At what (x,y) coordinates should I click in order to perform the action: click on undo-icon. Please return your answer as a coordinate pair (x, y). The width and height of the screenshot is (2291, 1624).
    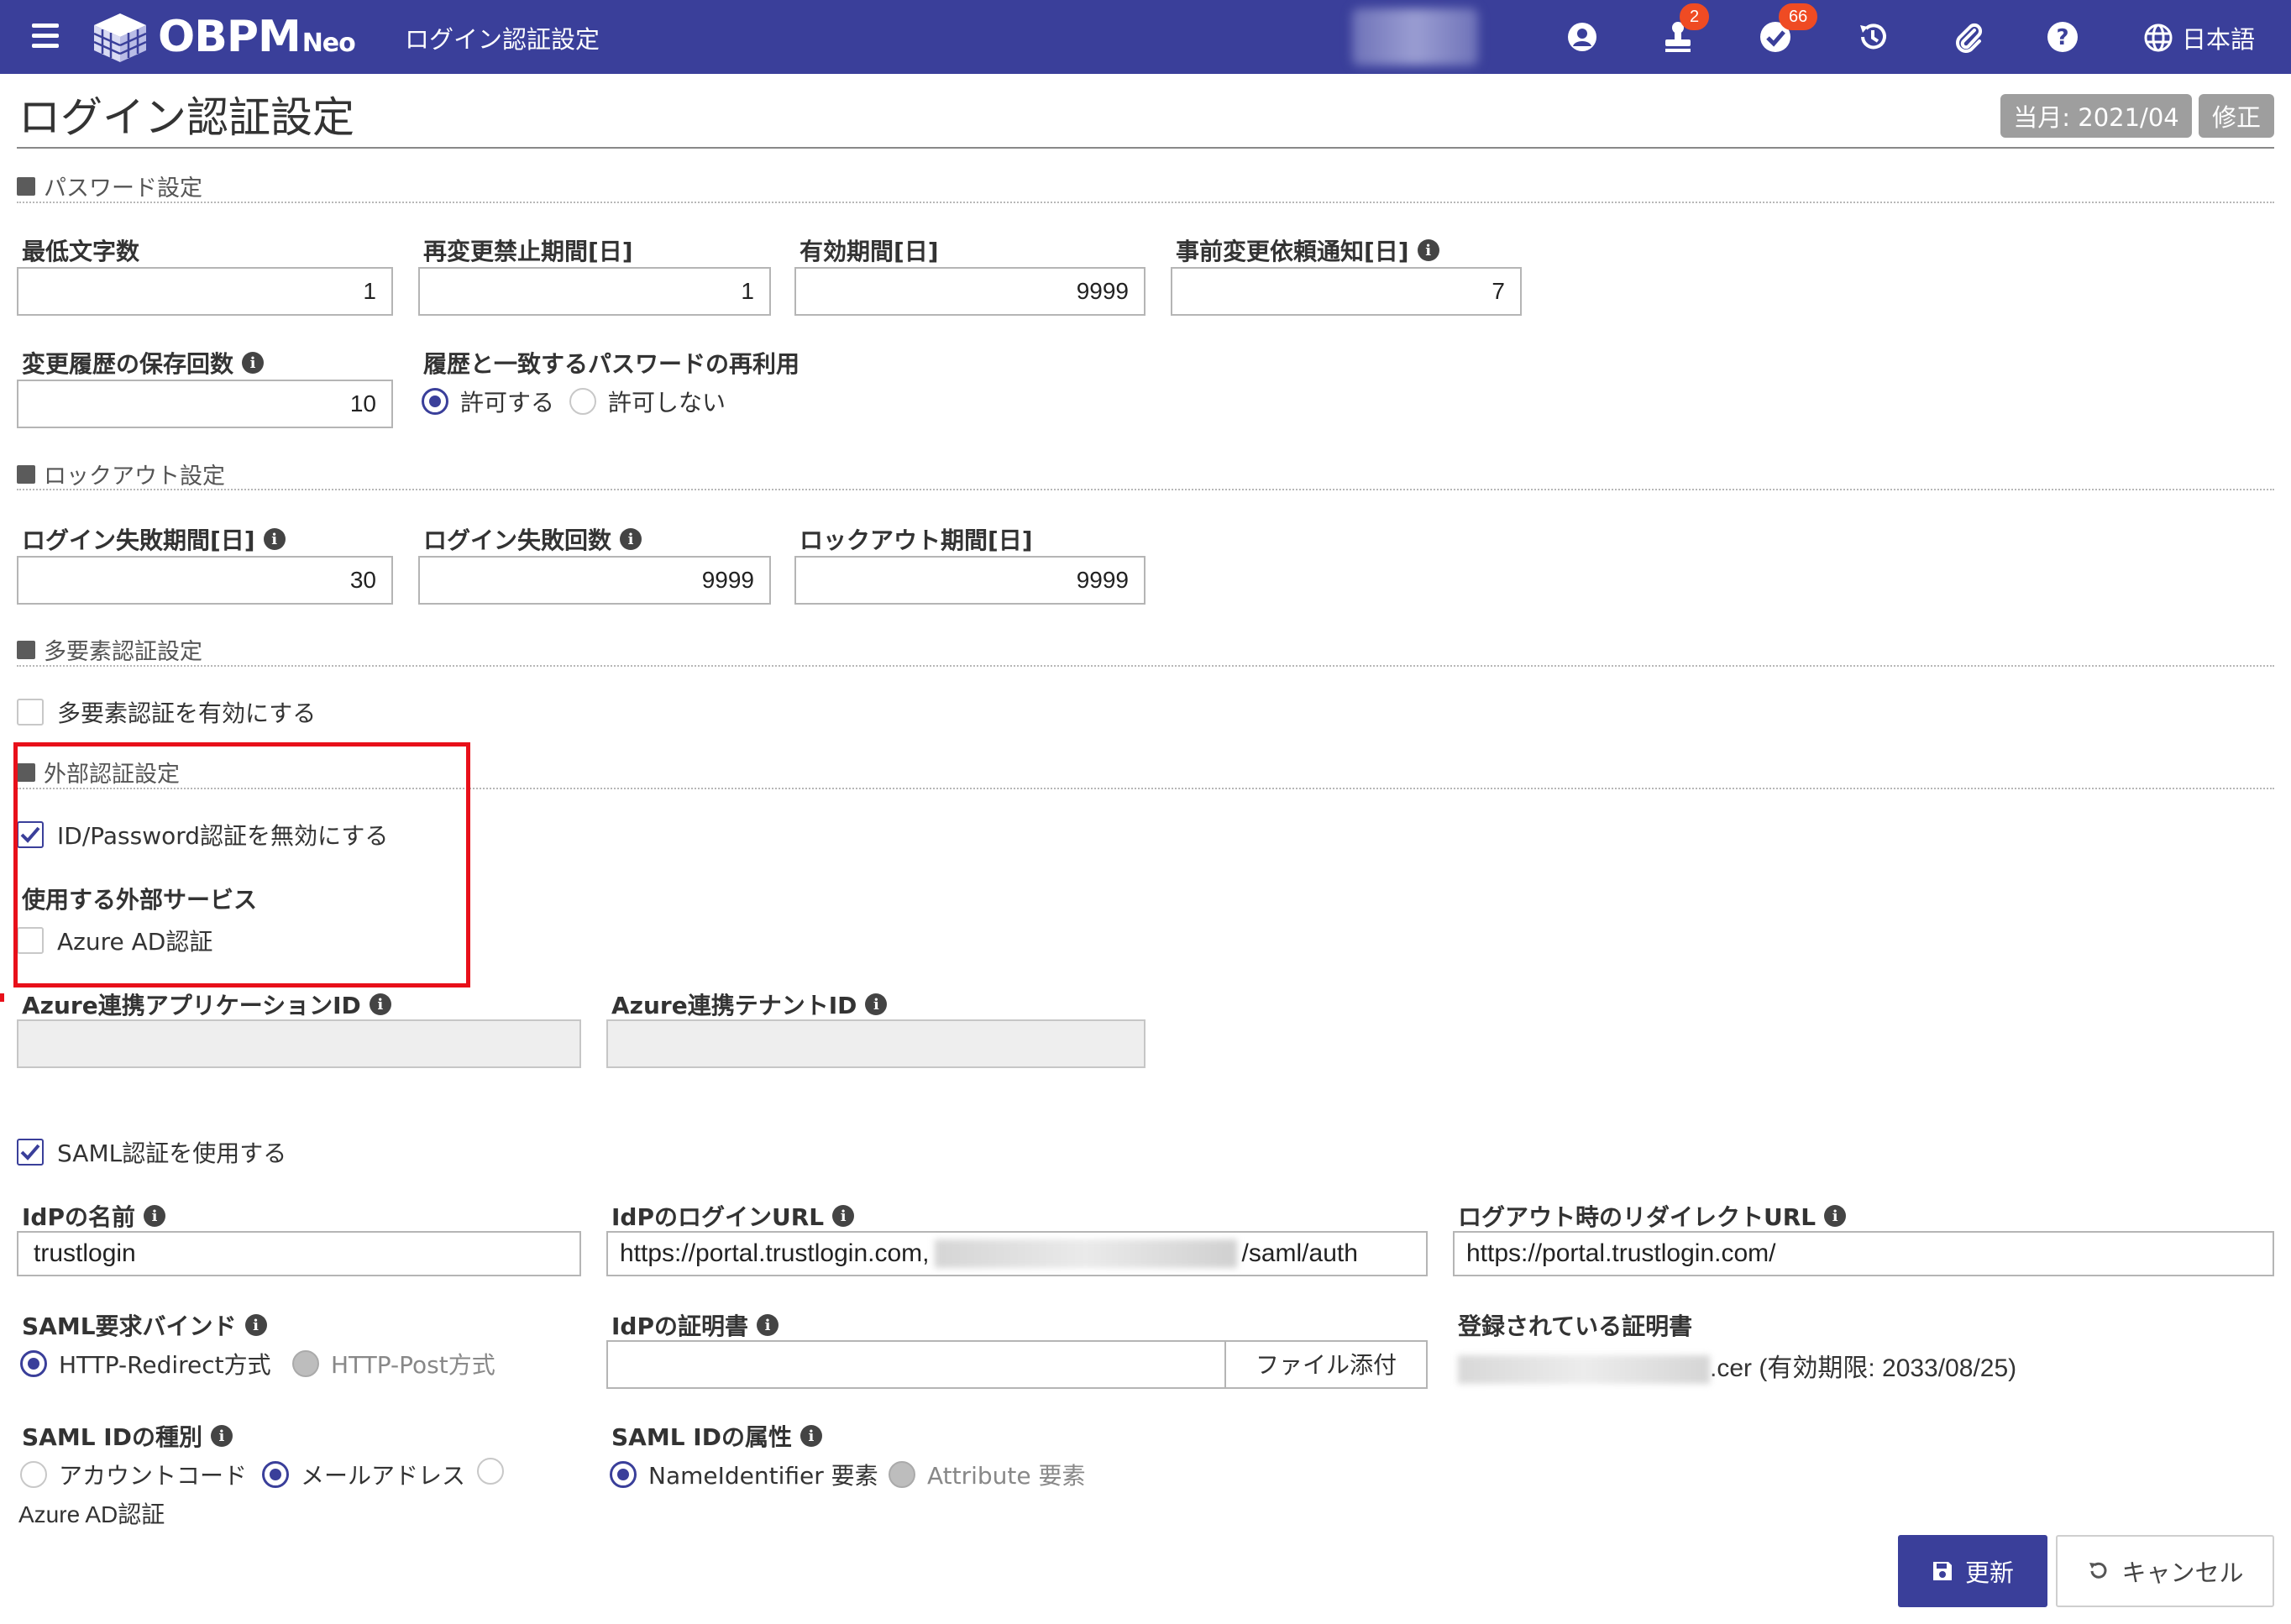
    Looking at the image, I should click on (2098, 1571).